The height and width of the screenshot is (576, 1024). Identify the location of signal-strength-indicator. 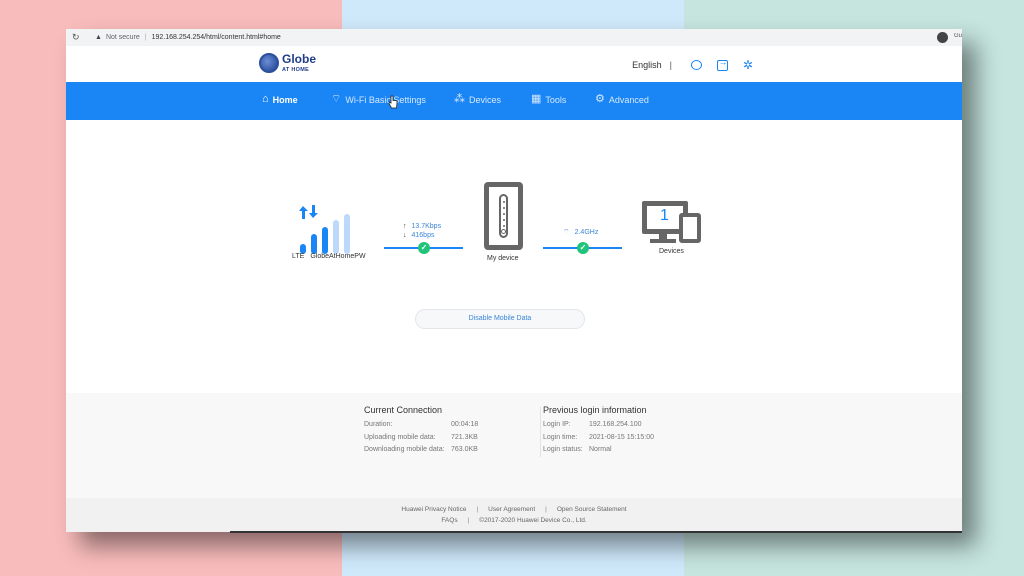
(328, 229).